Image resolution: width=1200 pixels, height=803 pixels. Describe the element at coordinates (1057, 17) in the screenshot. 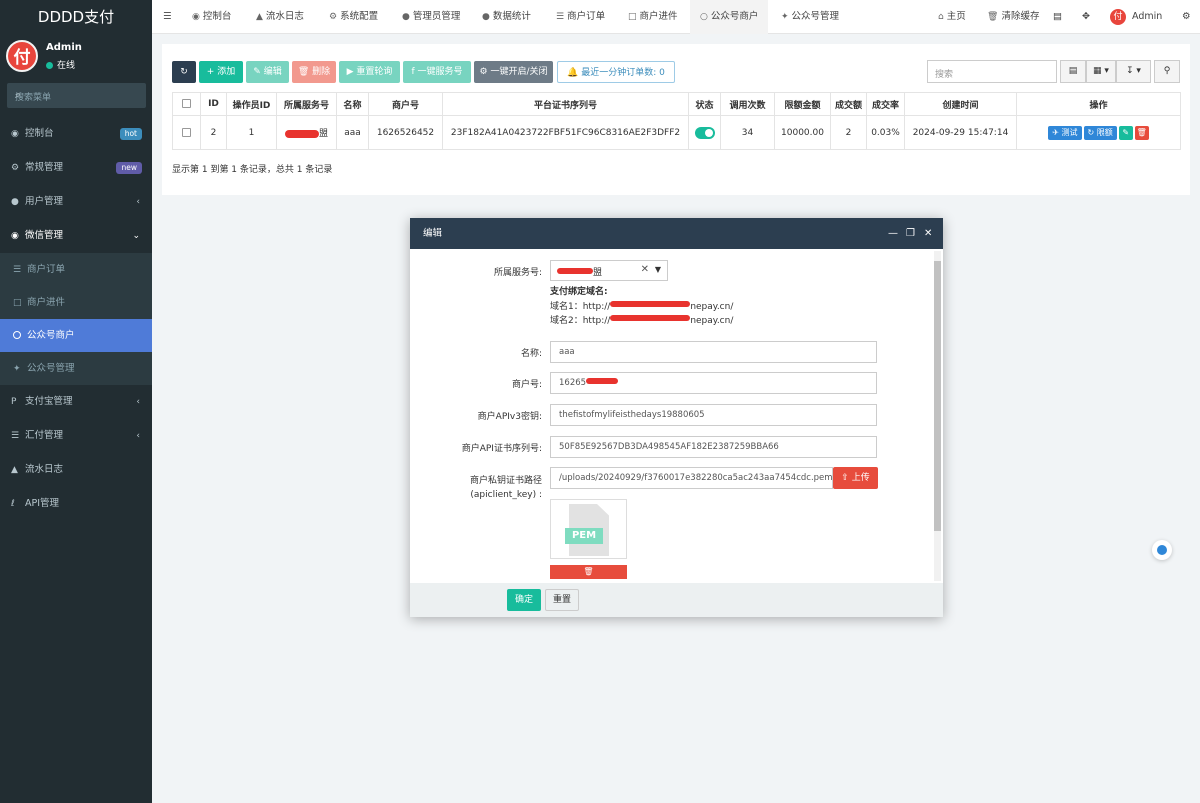

I see `language-icon: ▤` at that location.